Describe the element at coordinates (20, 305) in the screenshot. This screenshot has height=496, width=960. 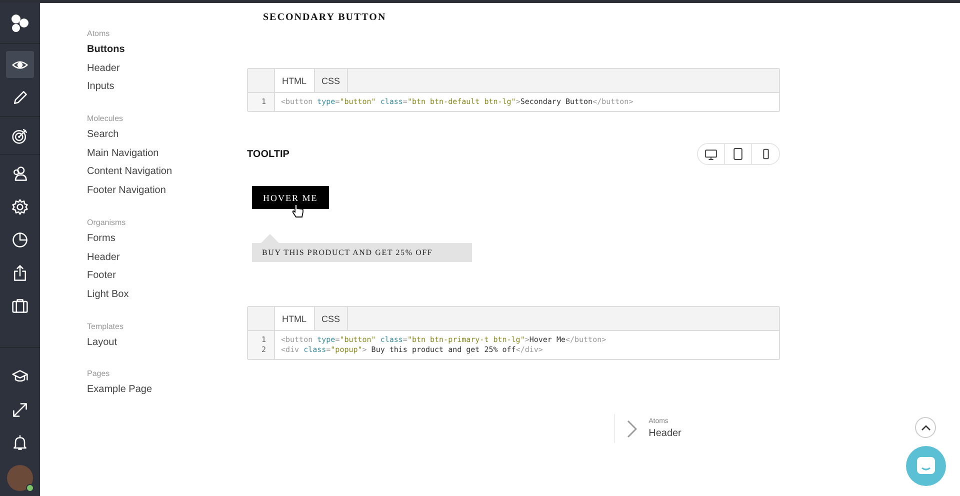
I see `briefcase-icon` at that location.